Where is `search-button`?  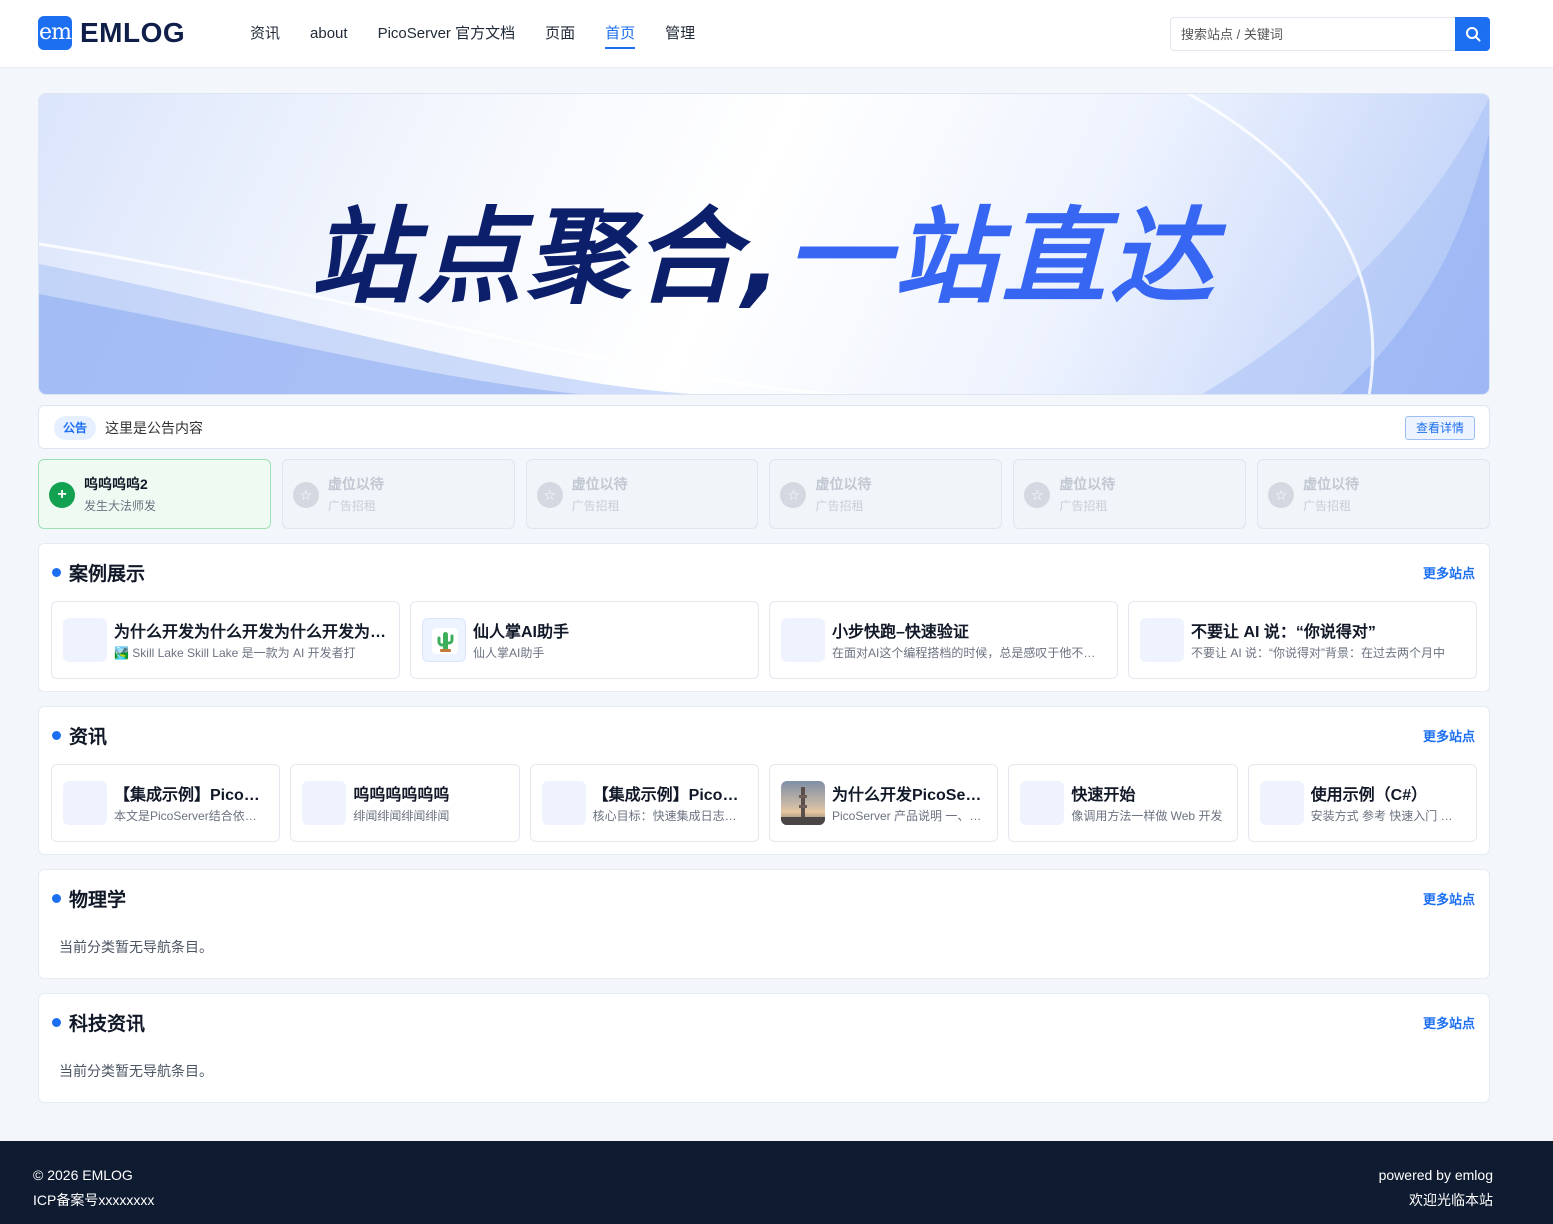 search-button is located at coordinates (1472, 34).